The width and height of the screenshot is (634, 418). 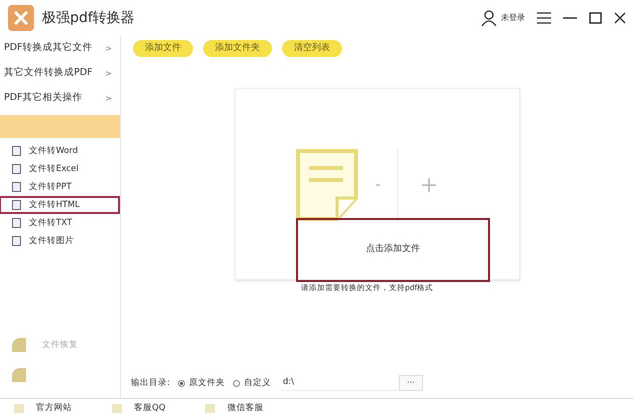 What do you see at coordinates (327, 185) in the screenshot?
I see `document-icon` at bounding box center [327, 185].